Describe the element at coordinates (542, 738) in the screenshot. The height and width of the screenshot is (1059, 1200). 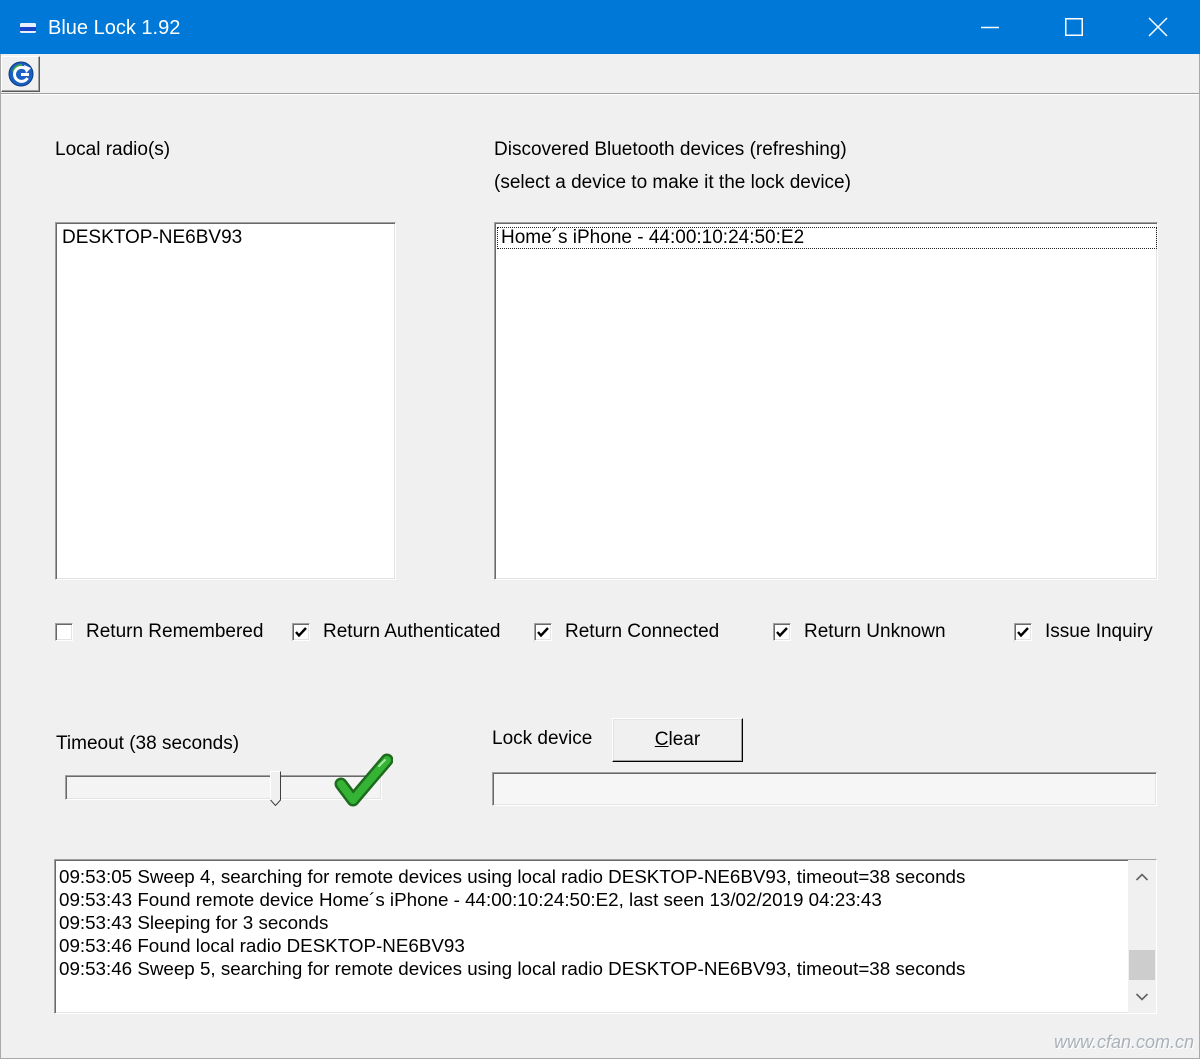
I see `lock-device-label: Lock device` at that location.